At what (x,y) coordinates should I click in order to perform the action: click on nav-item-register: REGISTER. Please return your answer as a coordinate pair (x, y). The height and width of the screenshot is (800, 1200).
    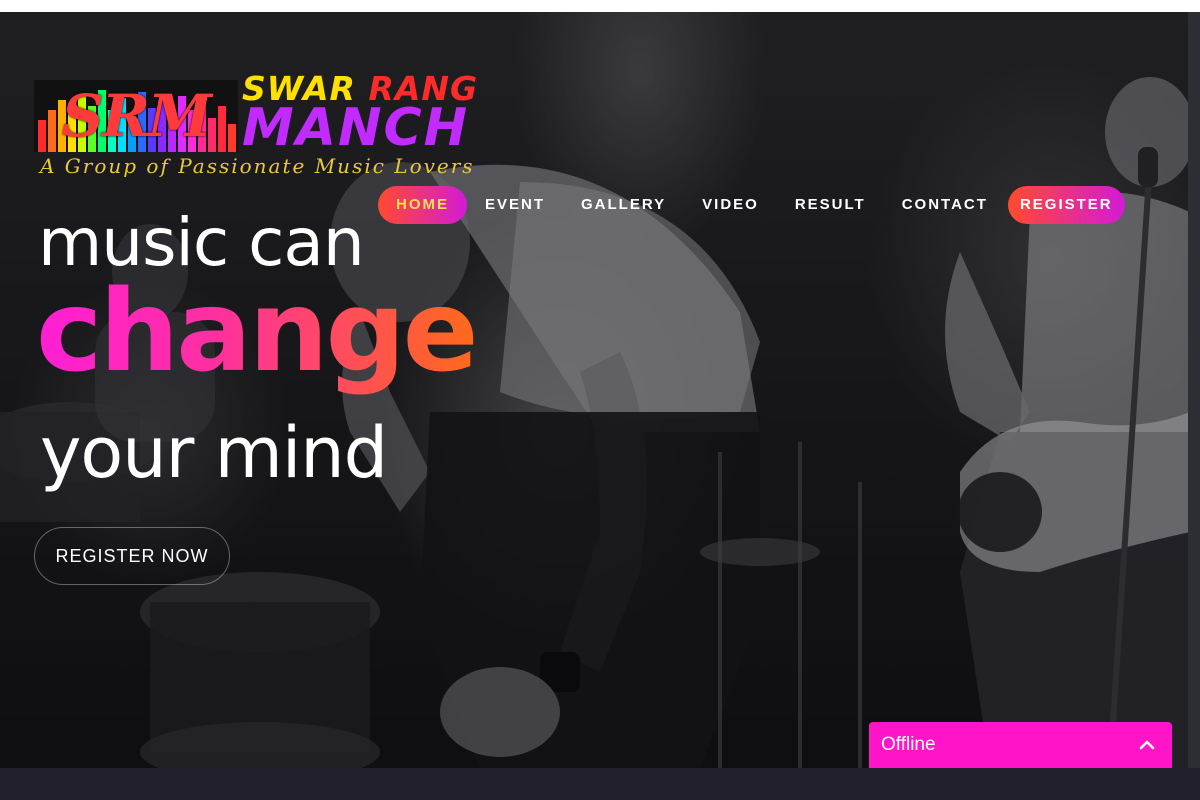
    Looking at the image, I should click on (1066, 205).